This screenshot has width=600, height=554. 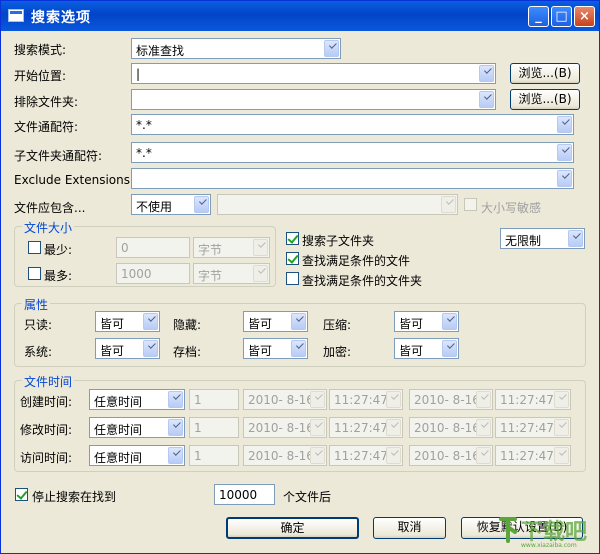 What do you see at coordinates (34, 273) in the screenshot?
I see `max-size-checkbox` at bounding box center [34, 273].